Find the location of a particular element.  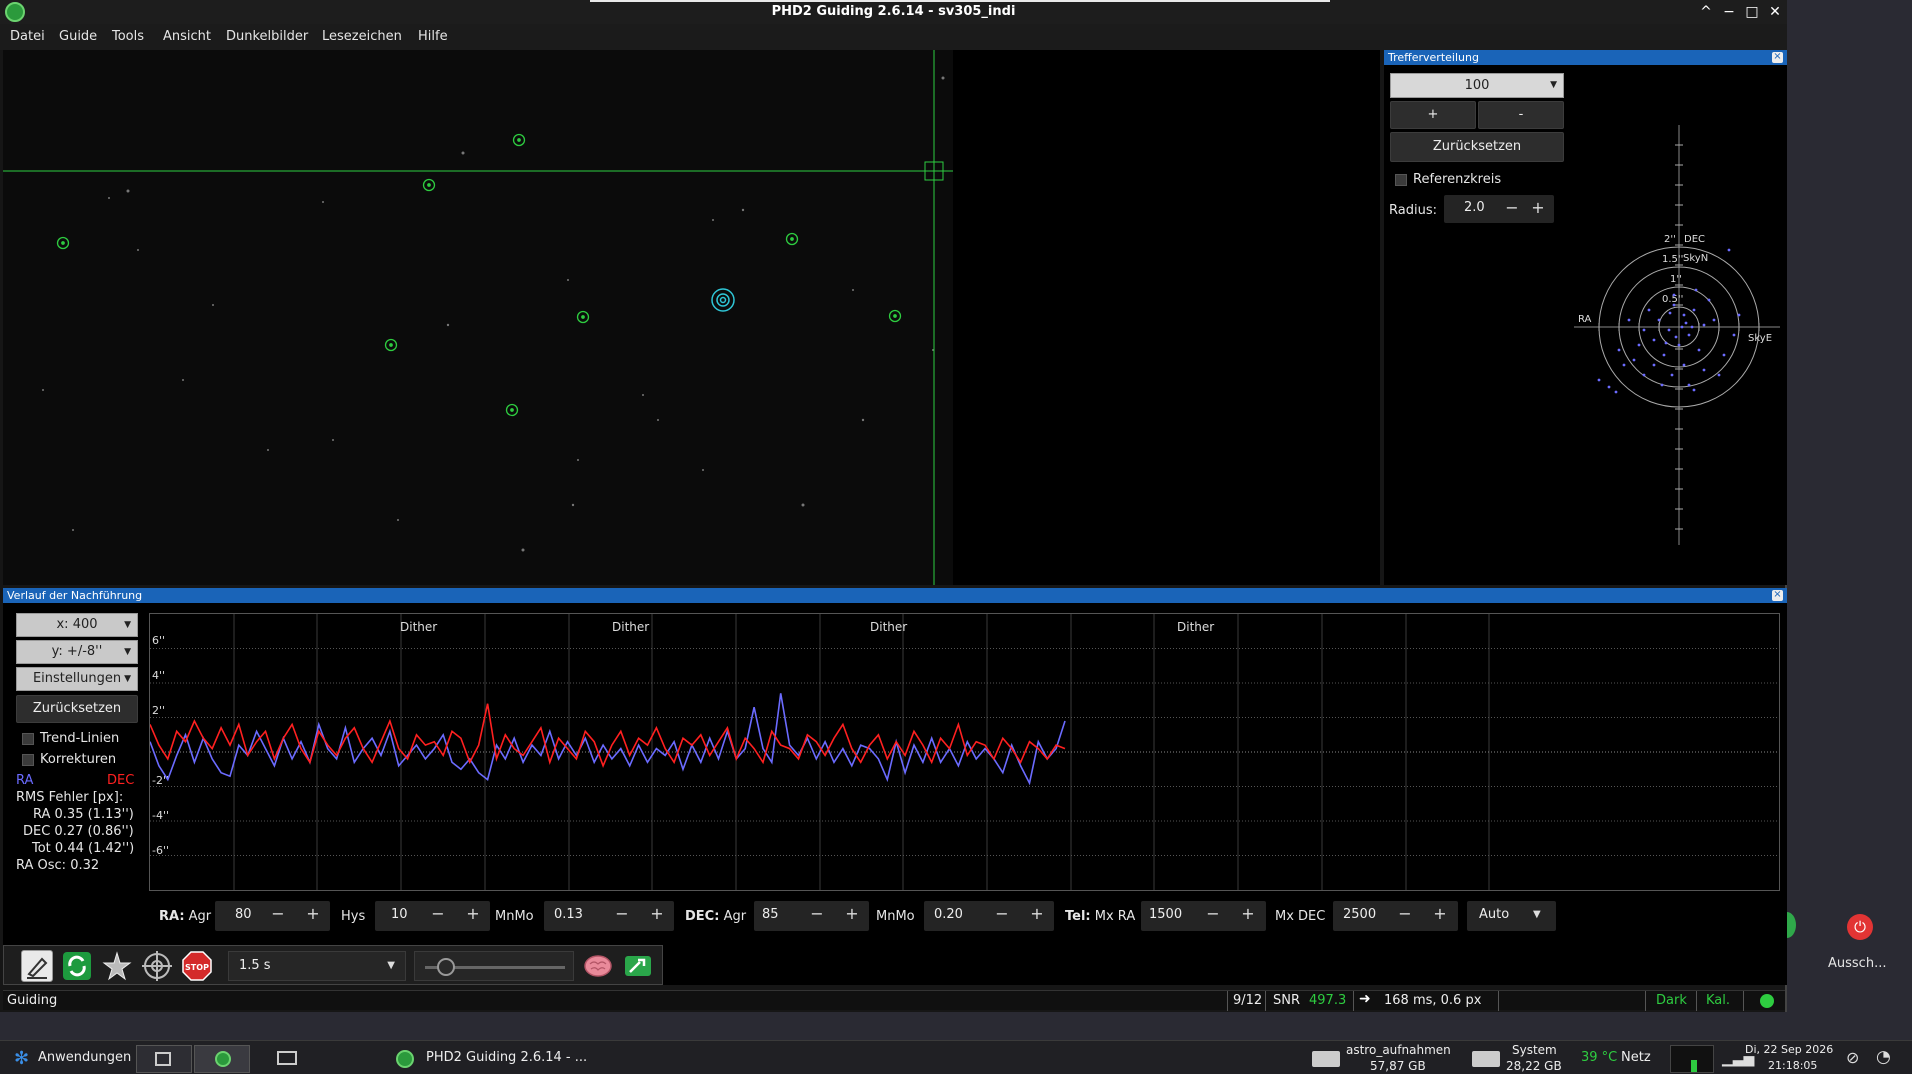

stop-label: STOP is located at coordinates (197, 967).